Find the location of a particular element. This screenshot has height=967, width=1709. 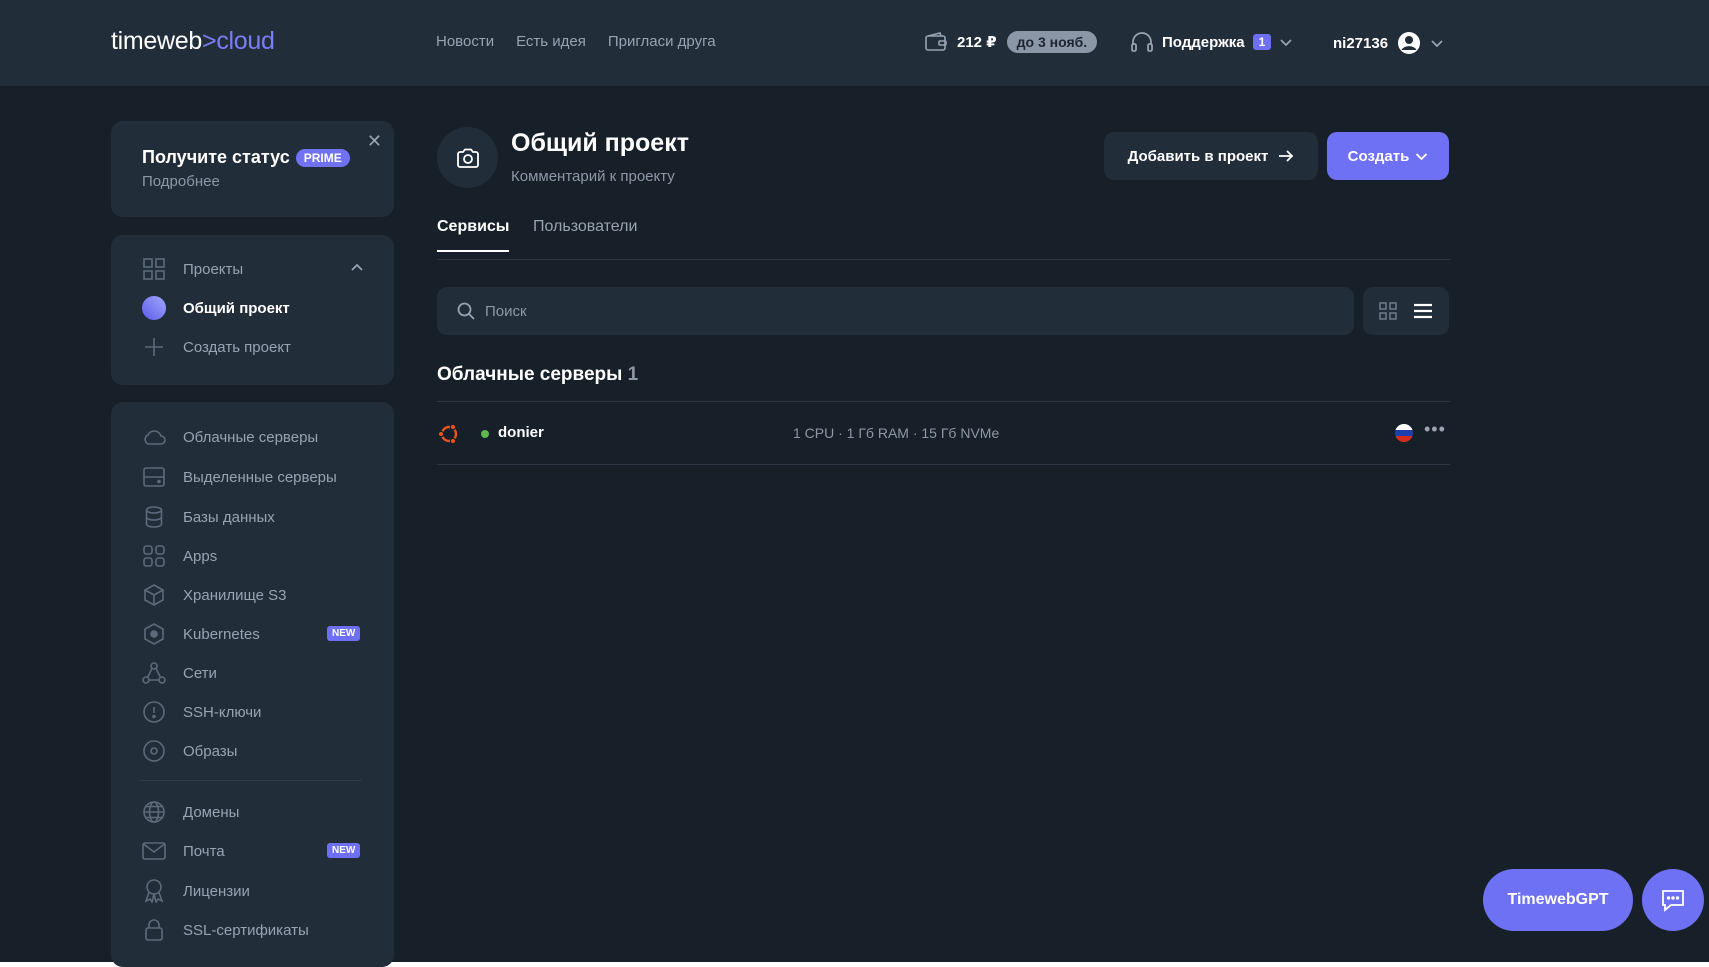

more-options-icon: ••• is located at coordinates (1435, 429).